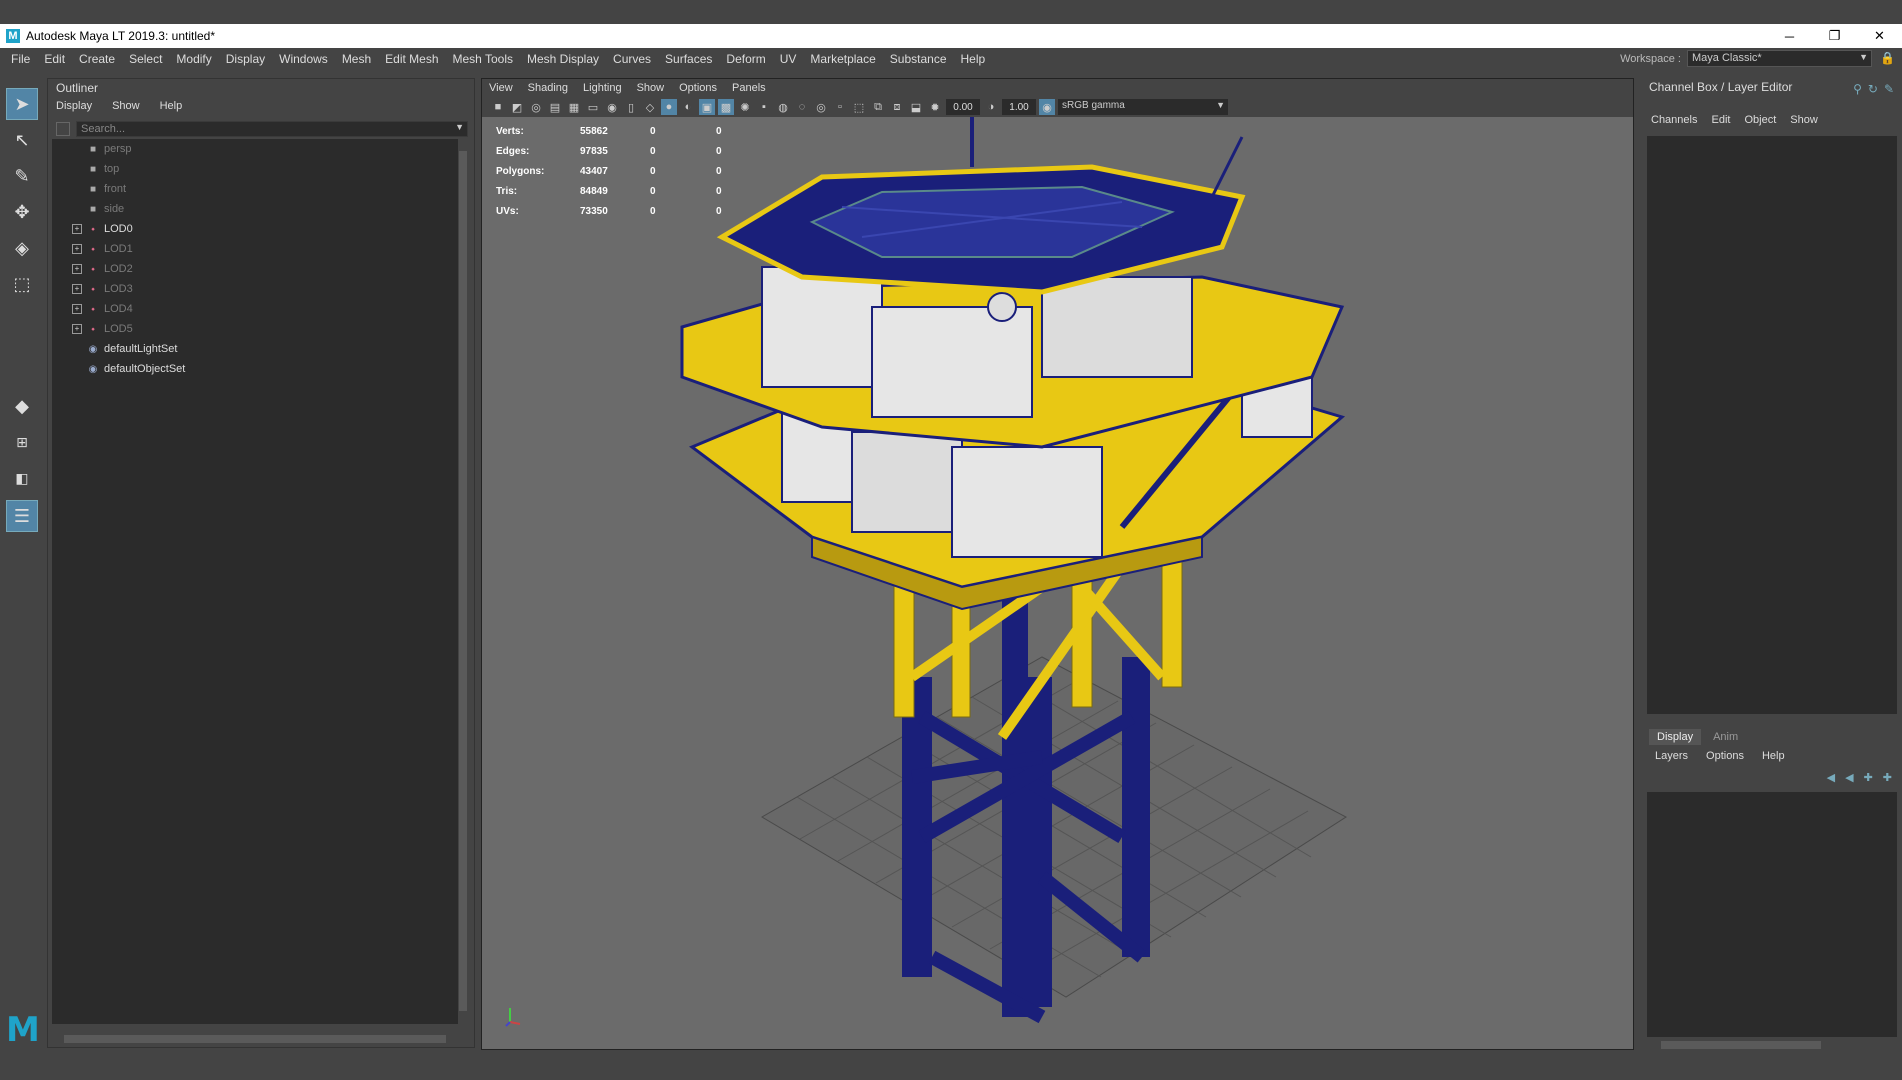 Image resolution: width=1902 pixels, height=1080 pixels. What do you see at coordinates (171, 106) in the screenshot?
I see `outliner-menu-help: Help` at bounding box center [171, 106].